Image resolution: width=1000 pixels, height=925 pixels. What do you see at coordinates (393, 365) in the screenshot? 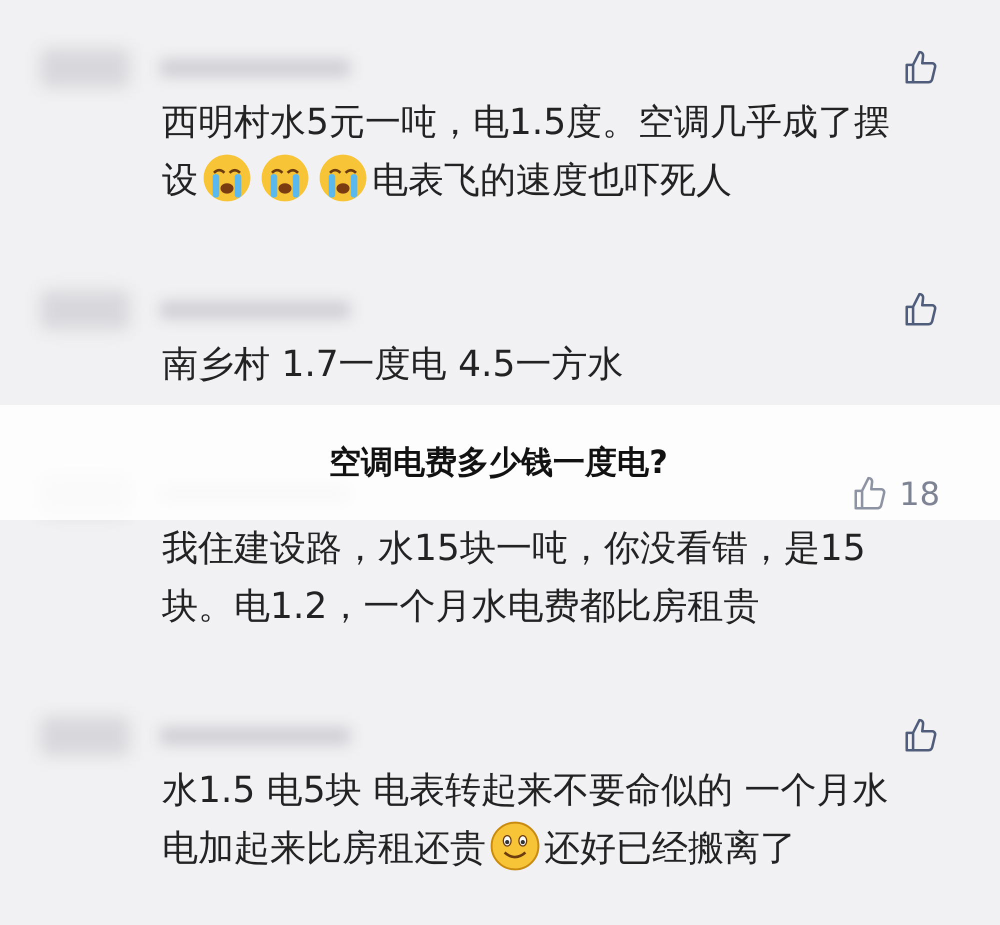
I see `comment-text: 南乡村 1.7一度电 4.5一方水` at bounding box center [393, 365].